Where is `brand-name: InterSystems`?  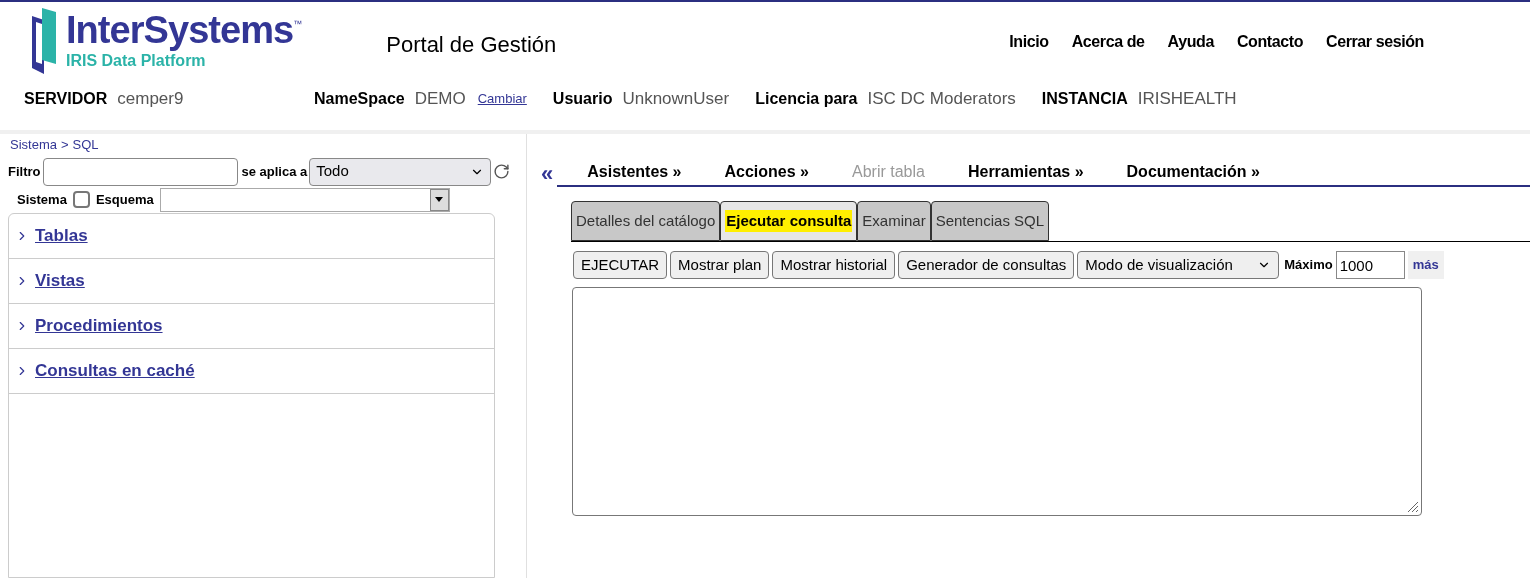
brand-name: InterSystems is located at coordinates (180, 30).